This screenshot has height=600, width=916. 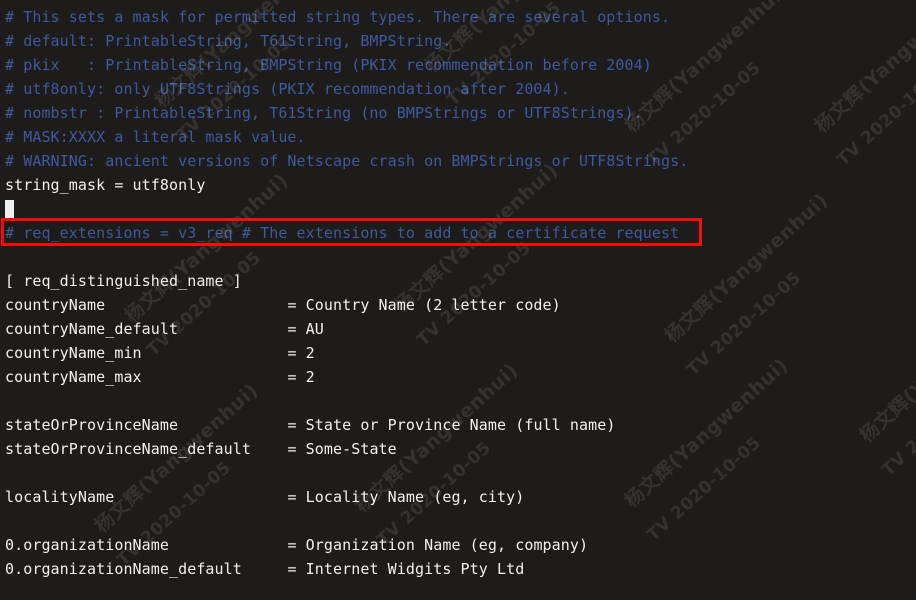 I want to click on code-line: countryName_max = 2, so click(x=458, y=377).